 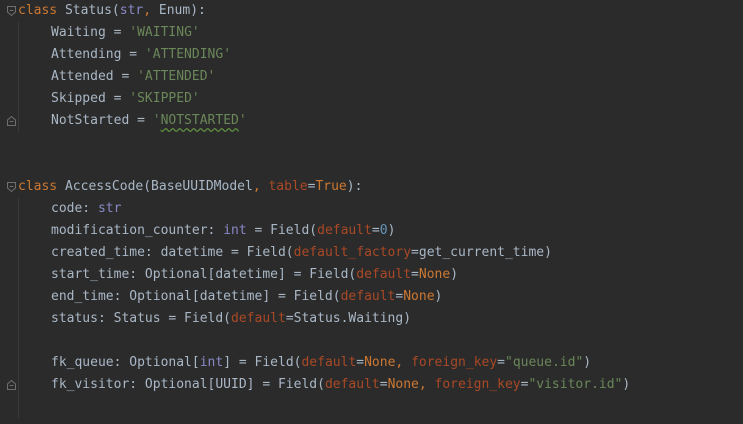 What do you see at coordinates (282, 230) in the screenshot?
I see `code-token: = Field(` at bounding box center [282, 230].